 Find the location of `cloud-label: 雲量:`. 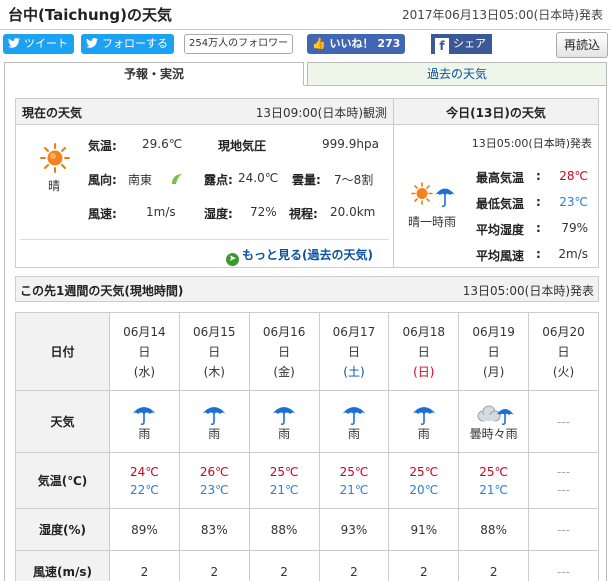

cloud-label: 雲量: is located at coordinates (306, 180).